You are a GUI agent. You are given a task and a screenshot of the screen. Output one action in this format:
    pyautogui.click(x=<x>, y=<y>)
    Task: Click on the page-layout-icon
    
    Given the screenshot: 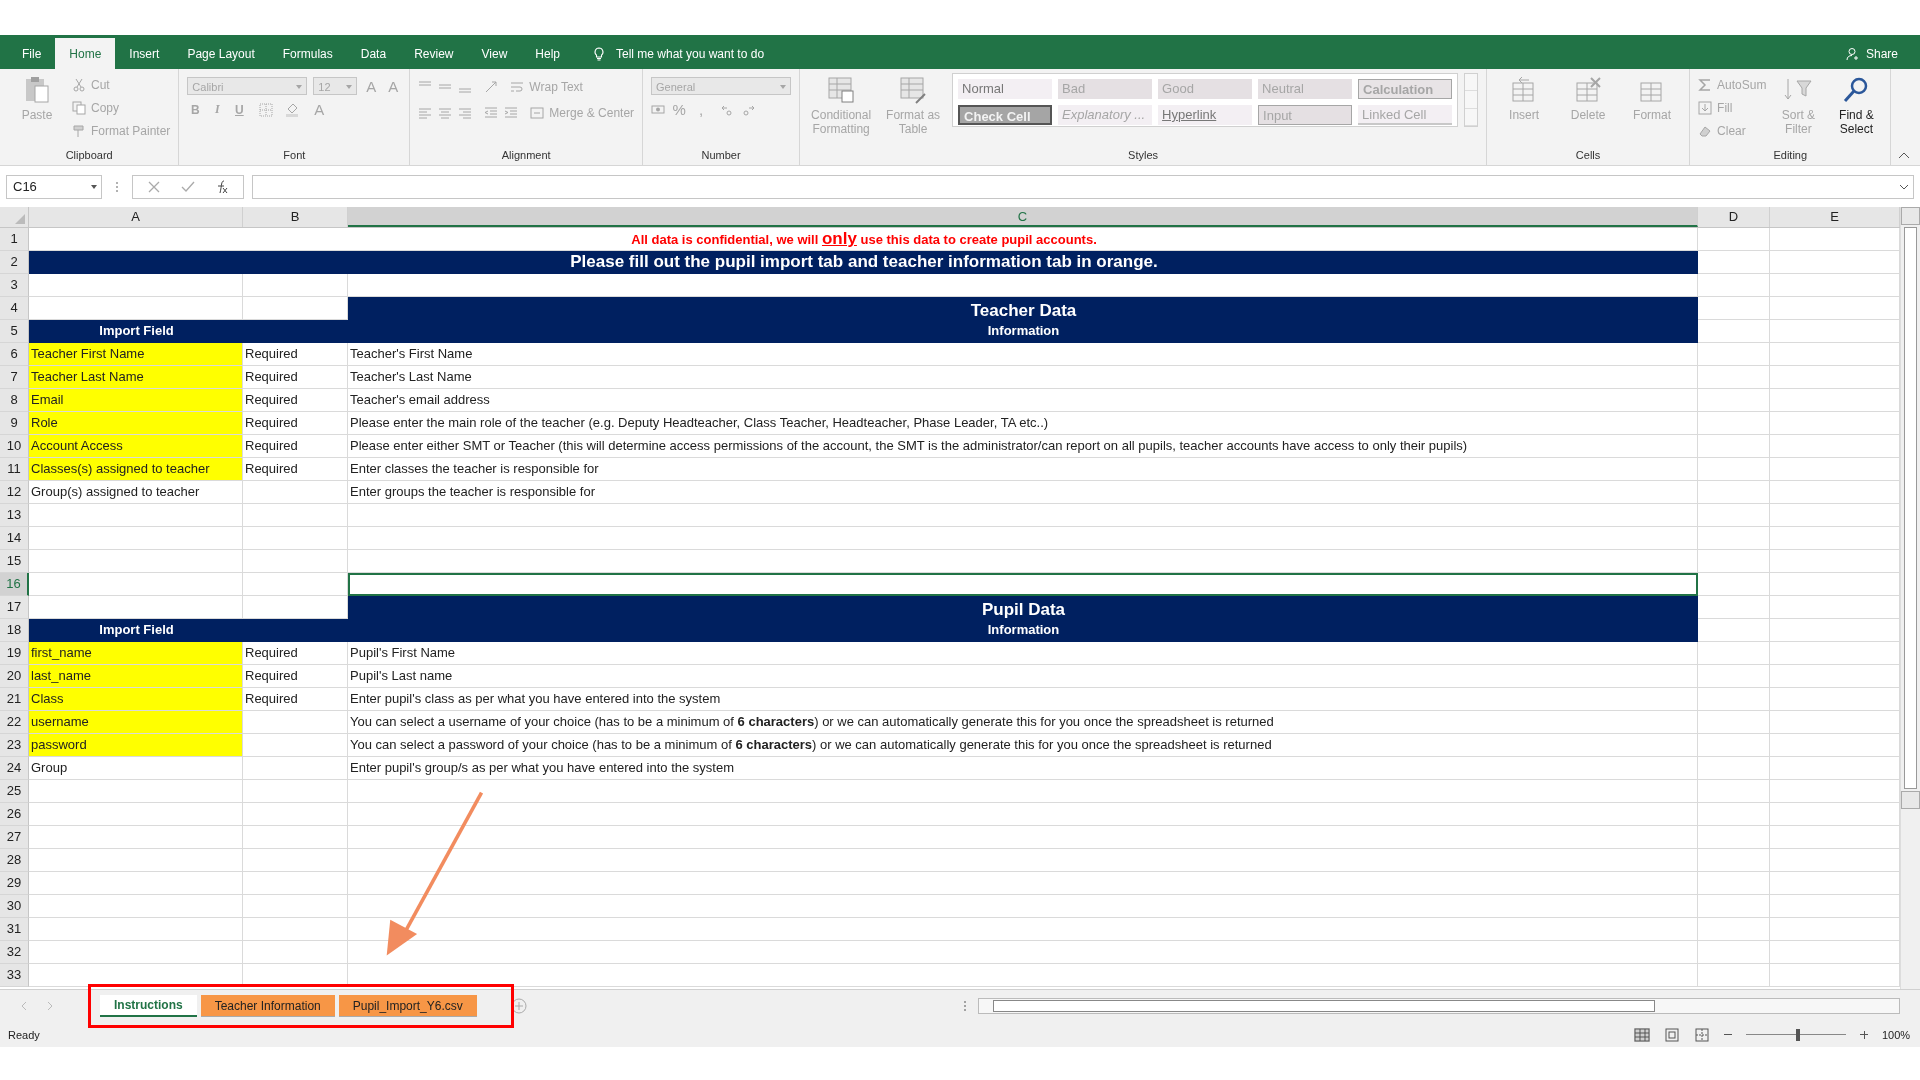 What is the action you would take?
    pyautogui.click(x=1672, y=1034)
    